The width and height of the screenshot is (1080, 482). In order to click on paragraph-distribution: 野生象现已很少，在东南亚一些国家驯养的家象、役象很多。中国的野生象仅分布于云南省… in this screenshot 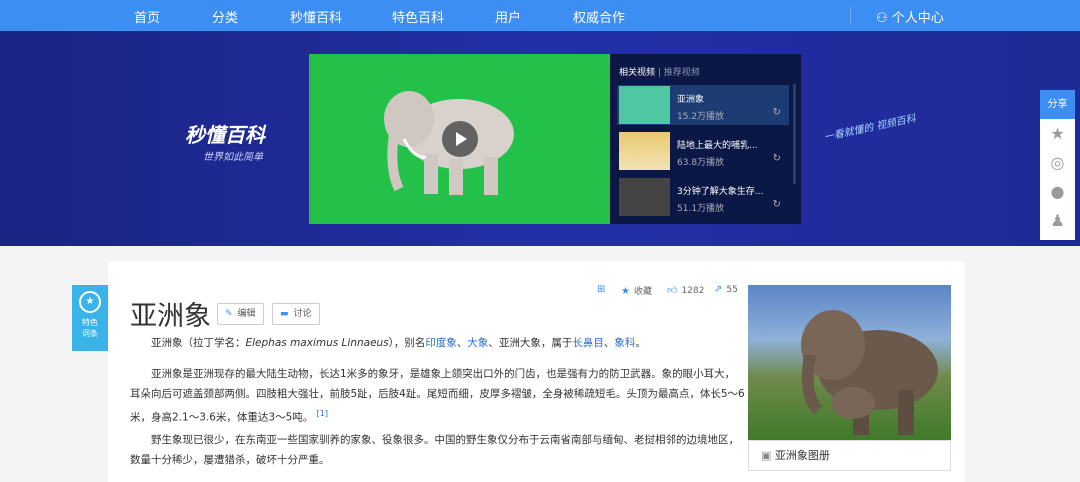, I will do `click(434, 450)`.